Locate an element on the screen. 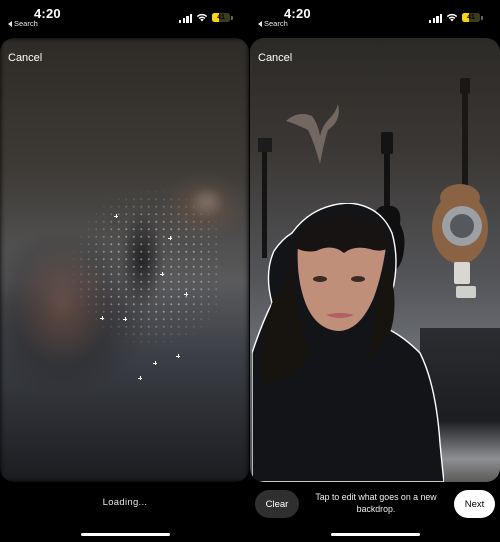 The image size is (500, 542). edit-hint-text: Tap to edit what goes on a new backdrop. is located at coordinates (376, 503).